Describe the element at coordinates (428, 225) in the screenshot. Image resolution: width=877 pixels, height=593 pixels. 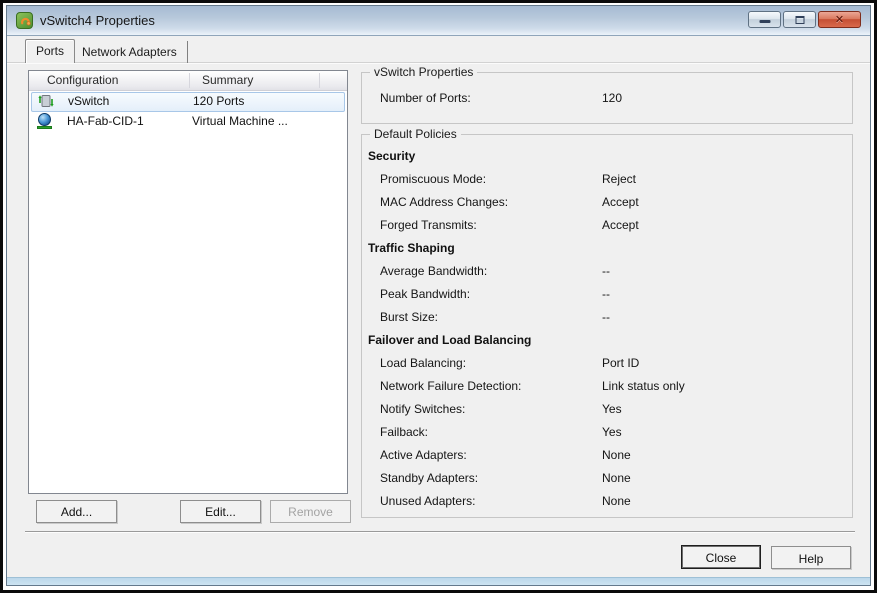
I see `policy-label: Forged Transmits:` at that location.